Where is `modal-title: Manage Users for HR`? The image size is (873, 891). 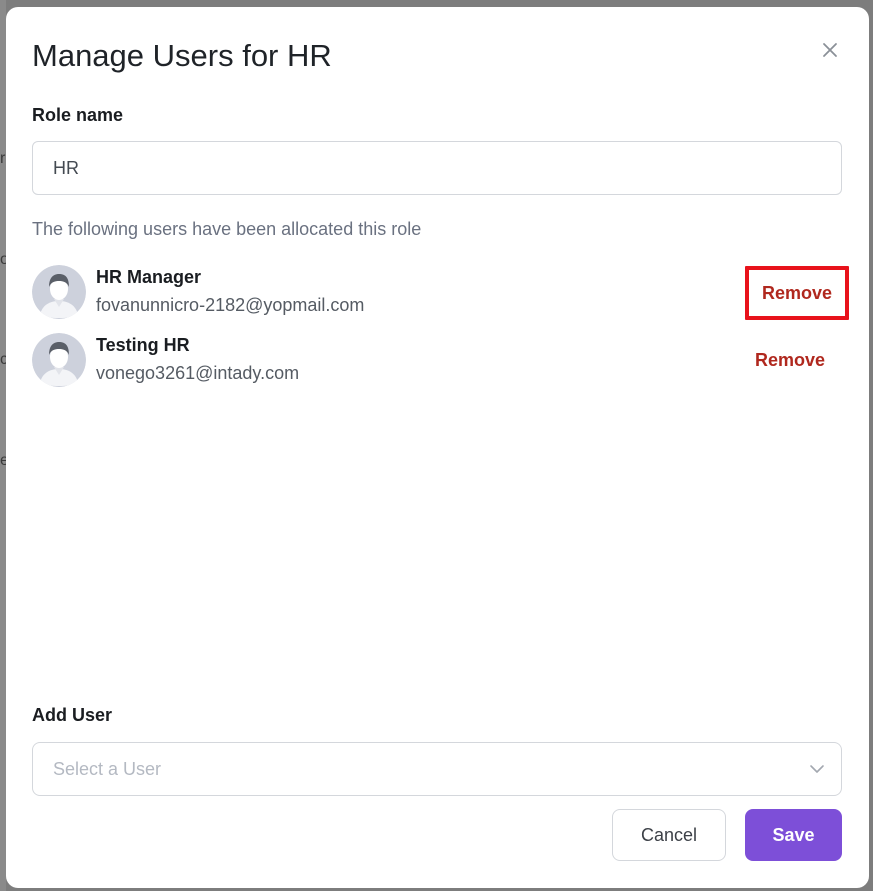
modal-title: Manage Users for HR is located at coordinates (182, 55).